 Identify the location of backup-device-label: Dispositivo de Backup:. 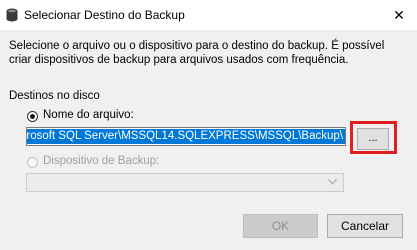
(101, 161).